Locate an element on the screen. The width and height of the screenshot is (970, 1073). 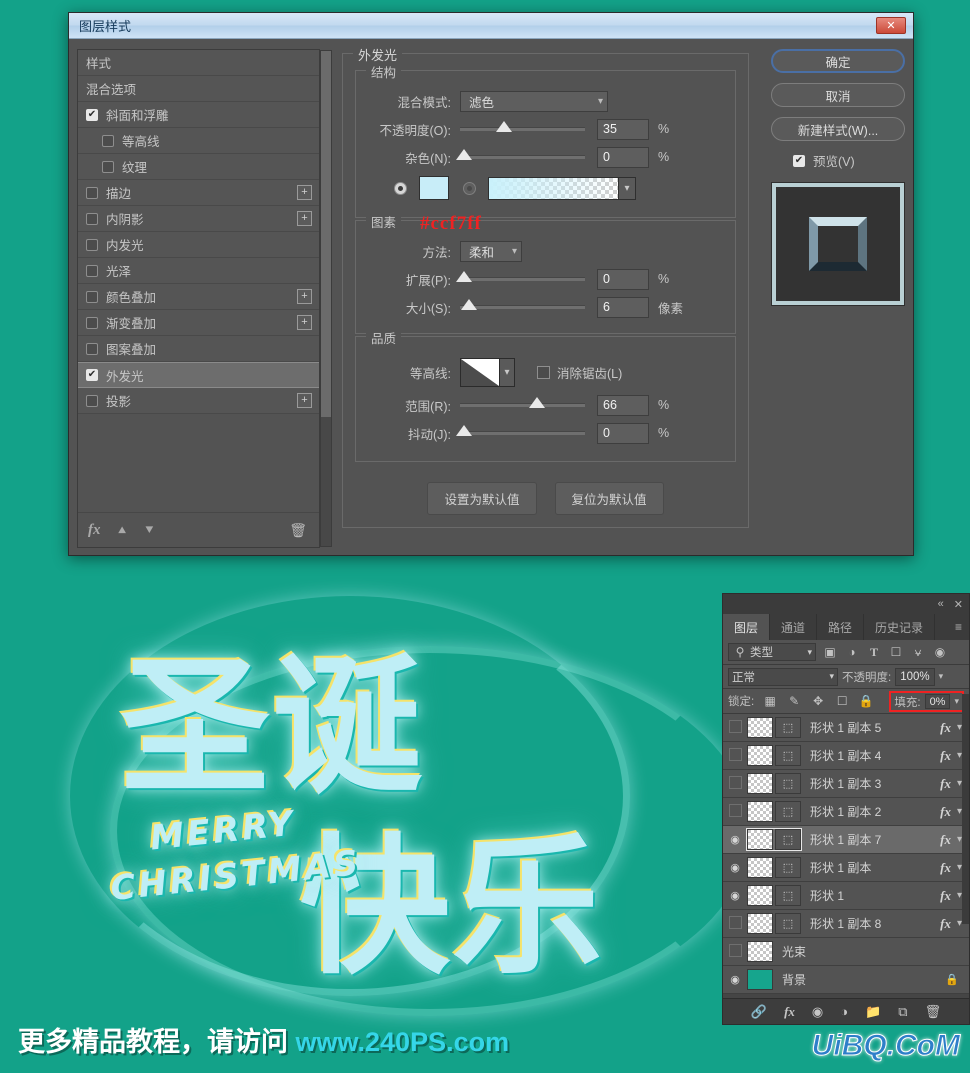
style-row-7: 内发光 is located at coordinates (198, 245).